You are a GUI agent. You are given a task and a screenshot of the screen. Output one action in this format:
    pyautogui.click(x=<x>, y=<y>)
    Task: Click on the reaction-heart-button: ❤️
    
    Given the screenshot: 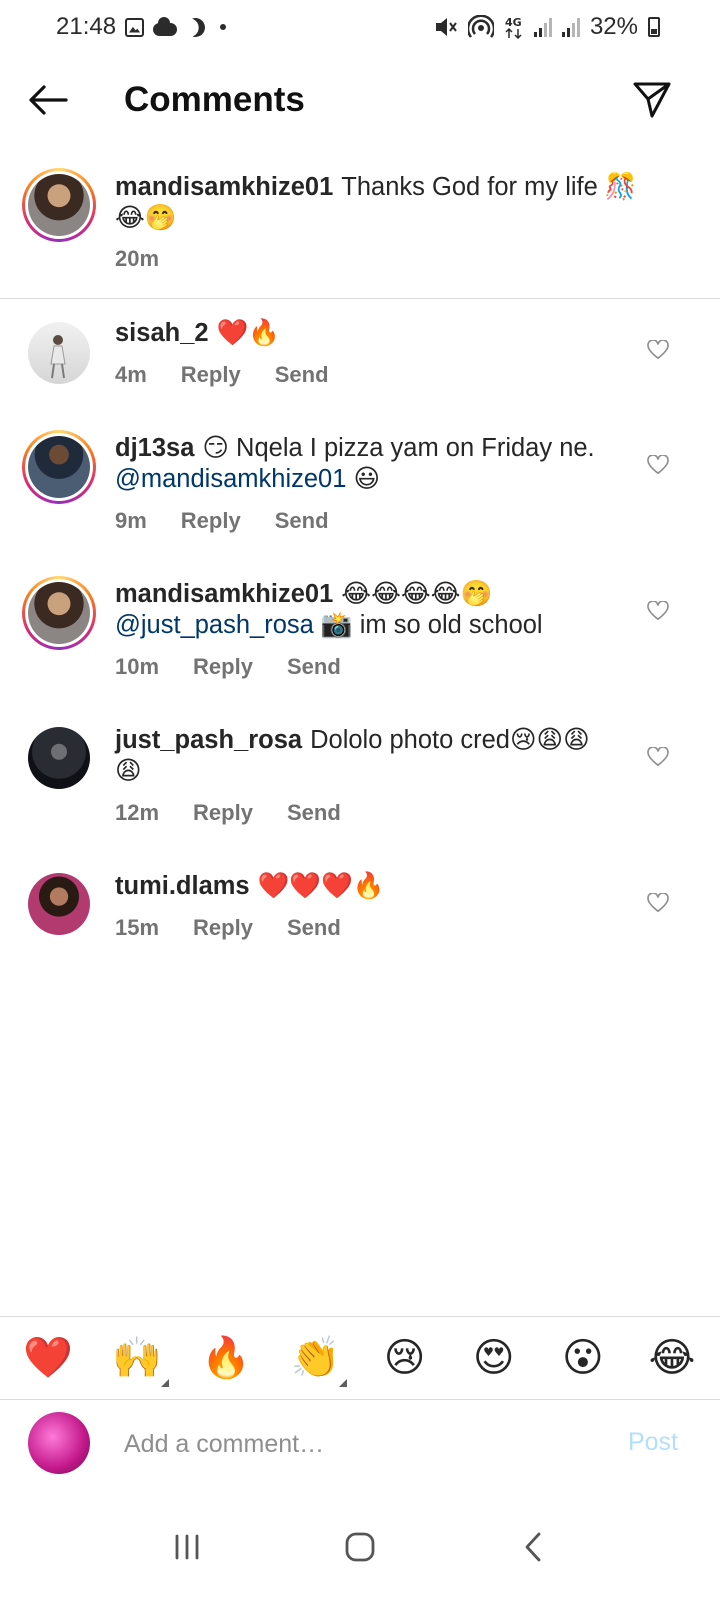 What is the action you would take?
    pyautogui.click(x=48, y=1358)
    